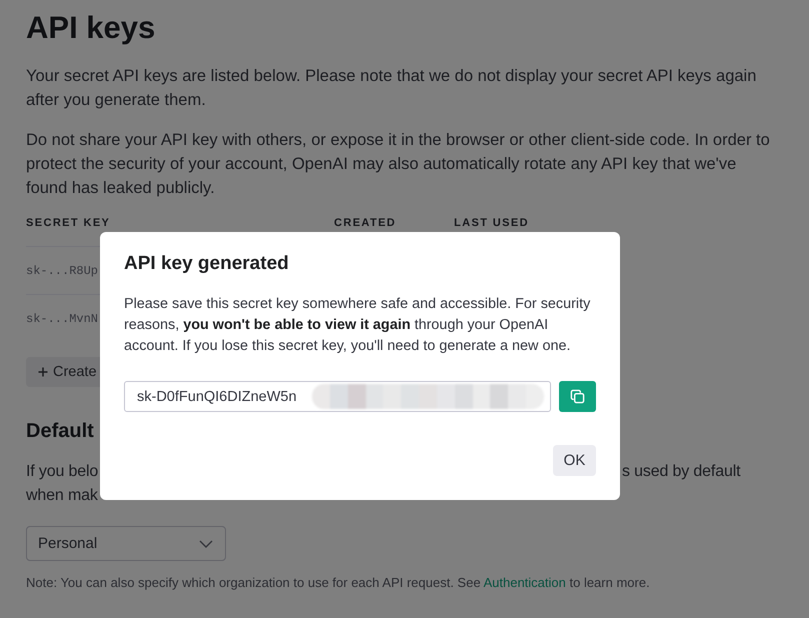 The width and height of the screenshot is (809, 618). What do you see at coordinates (365, 223) in the screenshot?
I see `column-header: CREATED` at bounding box center [365, 223].